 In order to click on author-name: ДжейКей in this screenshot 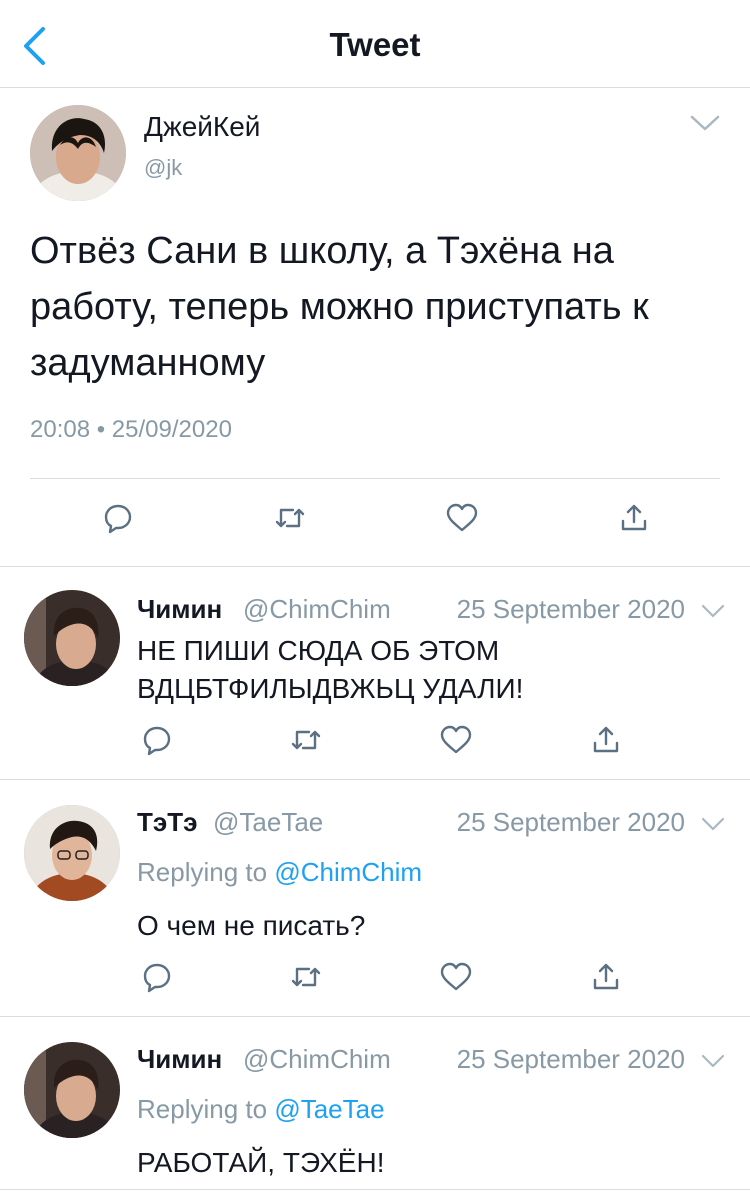, I will do `click(202, 127)`.